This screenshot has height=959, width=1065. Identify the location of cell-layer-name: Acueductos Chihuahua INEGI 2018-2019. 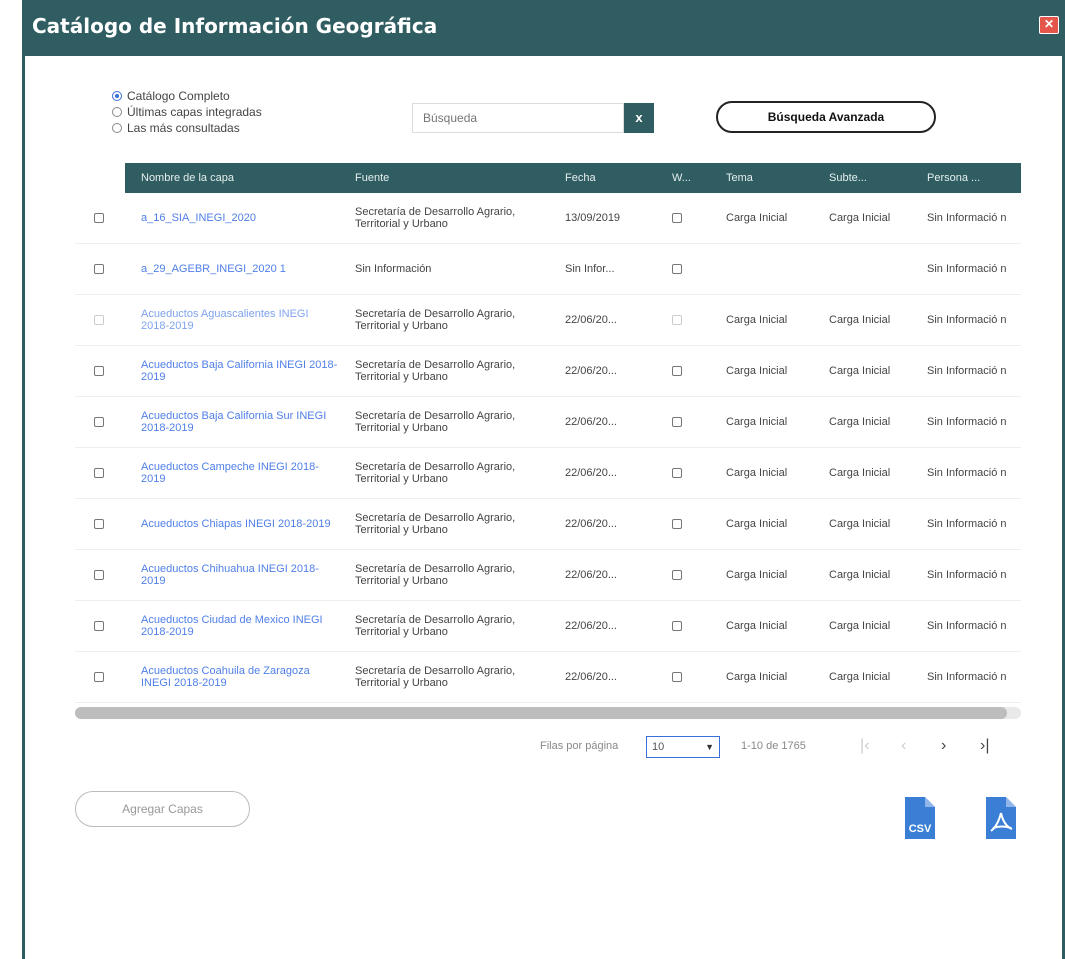
(232, 575).